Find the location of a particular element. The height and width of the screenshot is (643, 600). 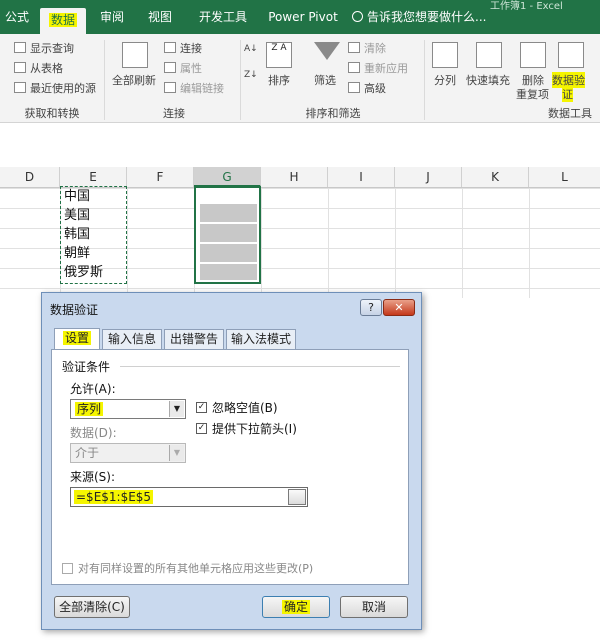

remove-duplicates-icon is located at coordinates (533, 55).